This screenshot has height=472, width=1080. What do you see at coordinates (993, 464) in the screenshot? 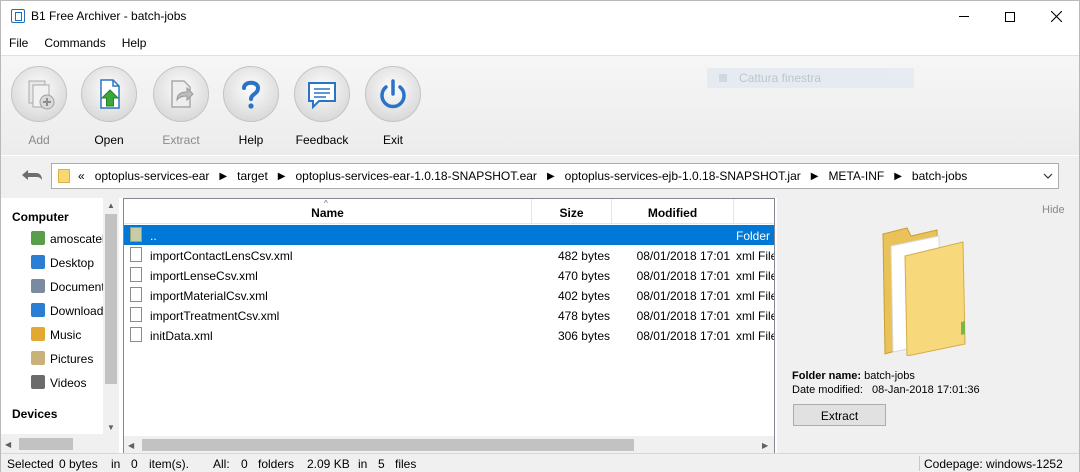
I see `status-codepage: Codepage: windows-1252` at bounding box center [993, 464].